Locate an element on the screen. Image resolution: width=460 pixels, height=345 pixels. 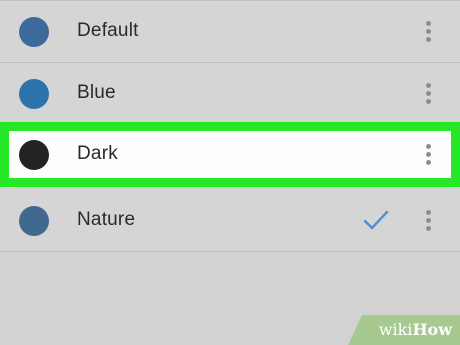
theme-label: Default is located at coordinates (108, 30).